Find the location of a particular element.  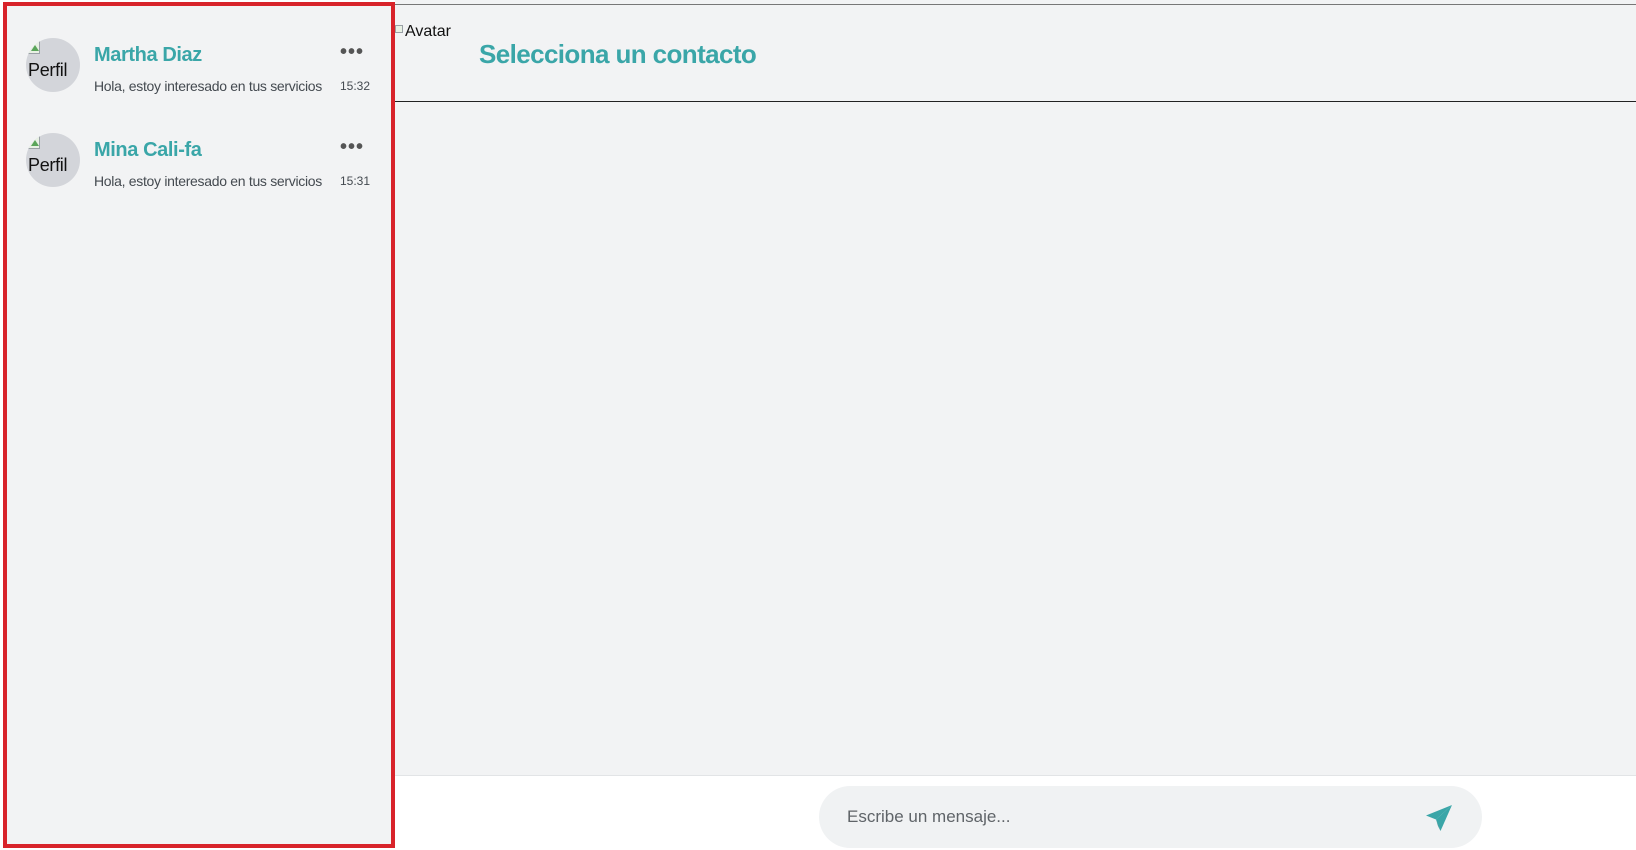

contact-name: Mina Cali-fa is located at coordinates (148, 150).